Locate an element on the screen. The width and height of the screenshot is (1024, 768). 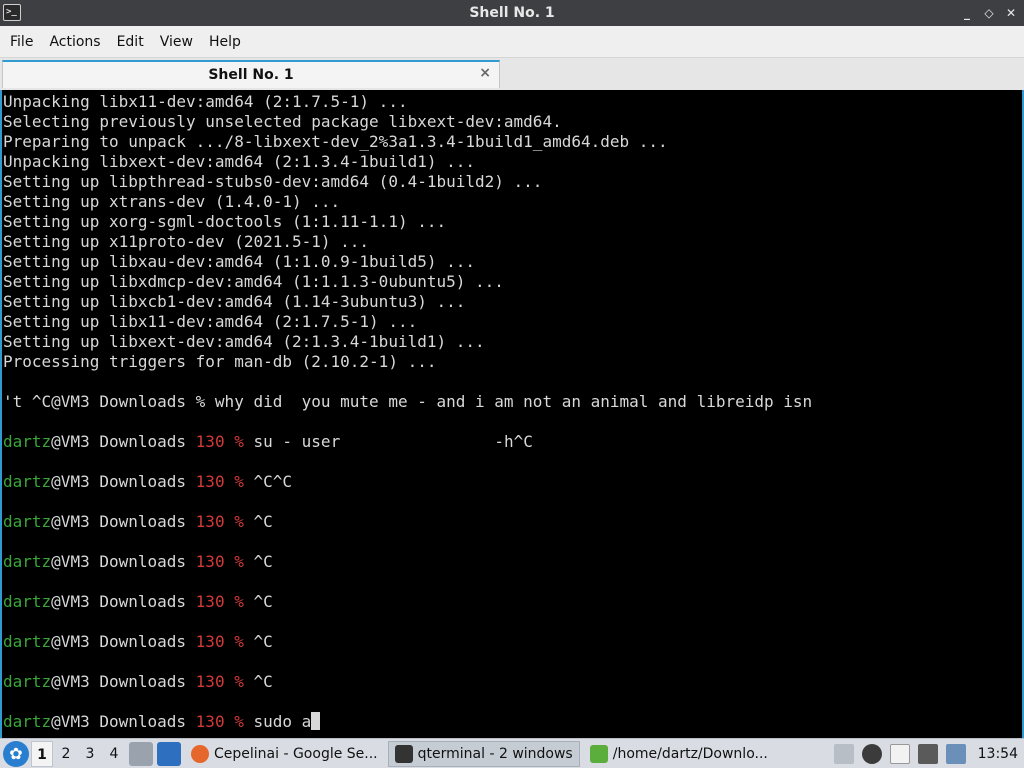
menu-file: File is located at coordinates (21, 42).